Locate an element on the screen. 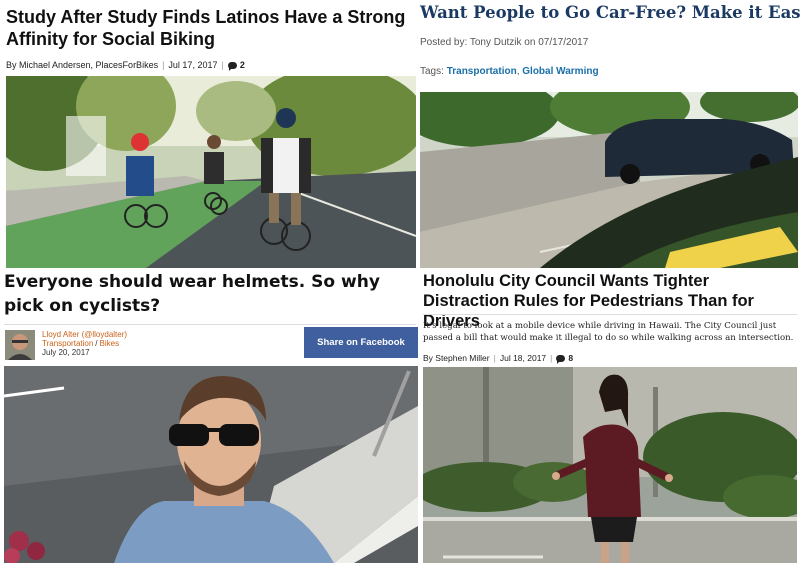 Image resolution: width=800 pixels, height=563 pixels. tags-row: Tags: Transportation, Global Warming is located at coordinates (509, 71).